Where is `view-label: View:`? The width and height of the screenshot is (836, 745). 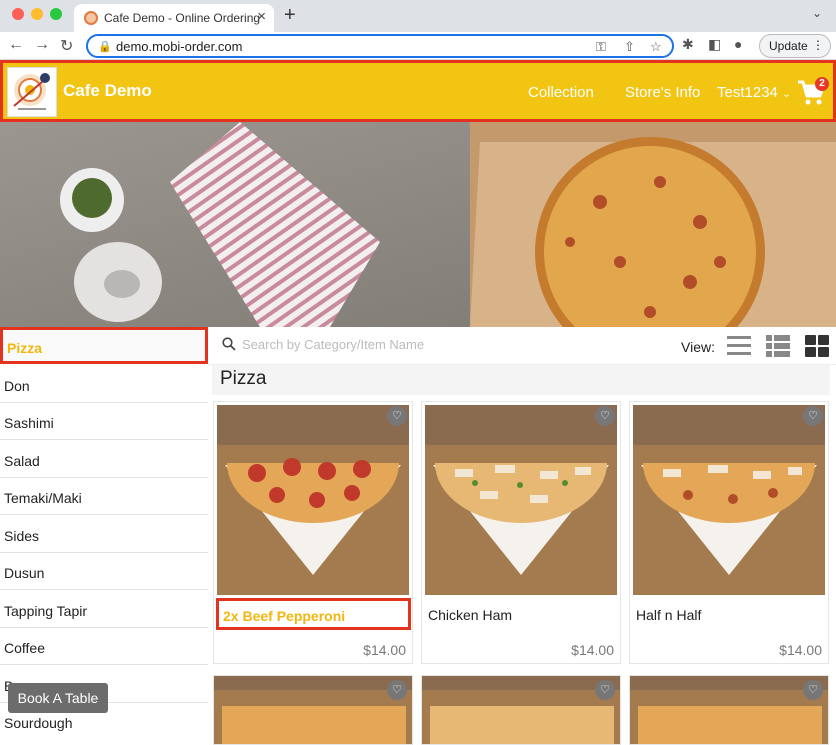
view-label: View: is located at coordinates (698, 347).